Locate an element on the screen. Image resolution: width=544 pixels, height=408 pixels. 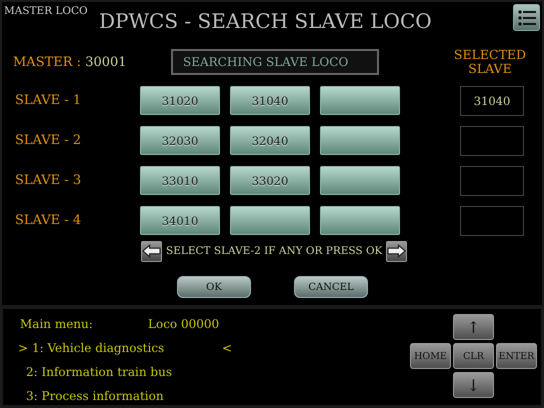
list-icon is located at coordinates (527, 18).